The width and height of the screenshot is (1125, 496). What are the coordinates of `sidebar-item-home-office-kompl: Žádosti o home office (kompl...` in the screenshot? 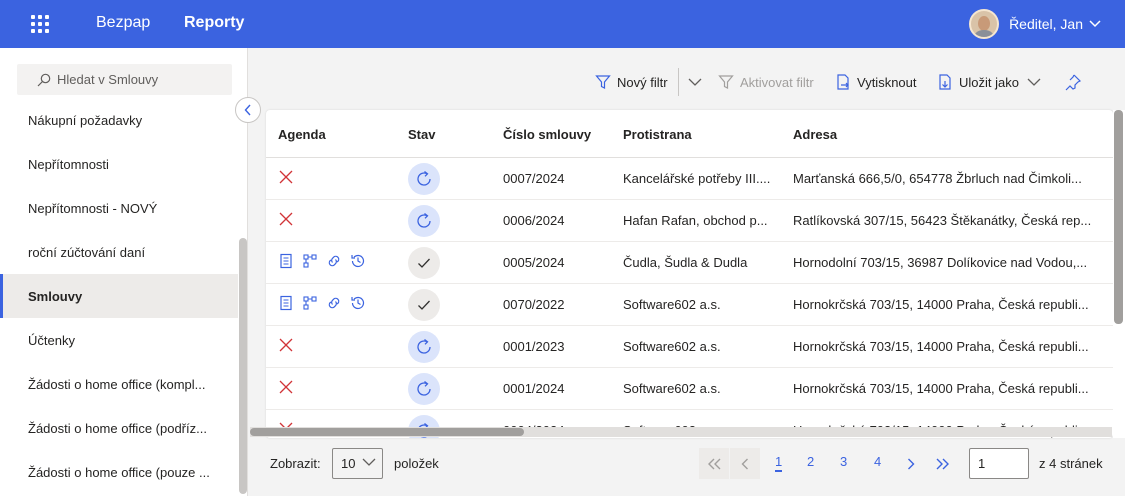 It's located at (119, 384).